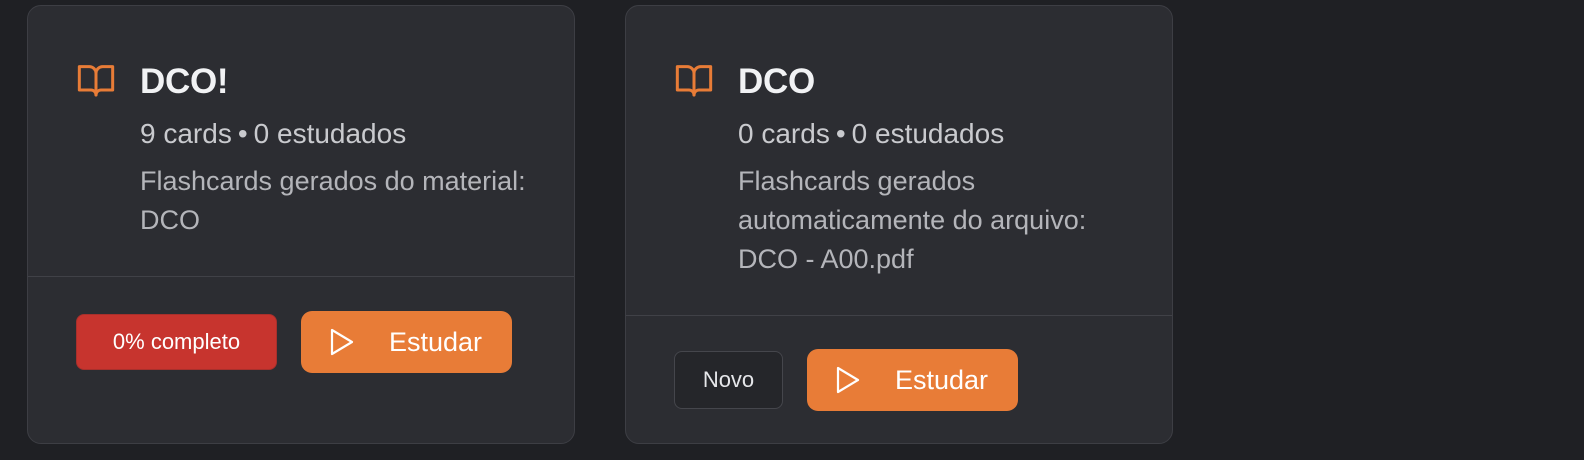  I want to click on deck-stats: 9 cards • 0 estudados, so click(337, 134).